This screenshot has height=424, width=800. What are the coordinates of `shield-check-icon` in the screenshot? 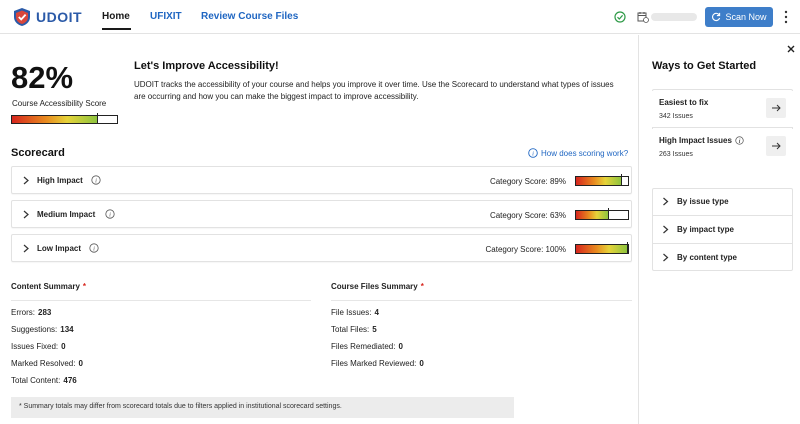 It's located at (22, 17).